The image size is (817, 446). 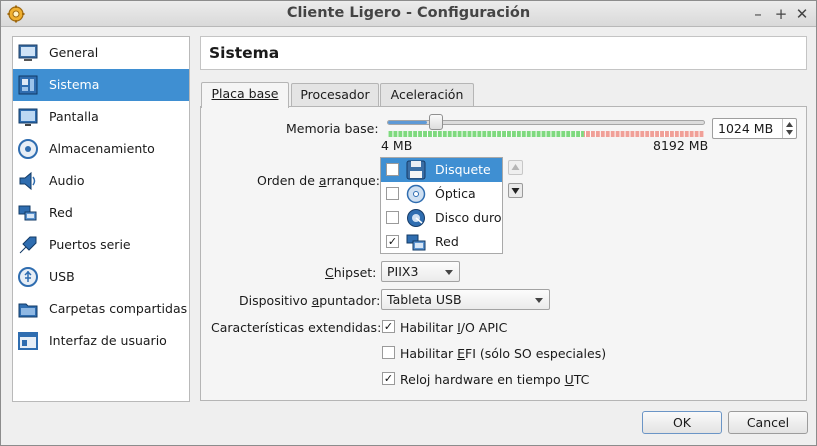 What do you see at coordinates (101, 117) in the screenshot?
I see `sidebar-item-pantalla: Pantalla` at bounding box center [101, 117].